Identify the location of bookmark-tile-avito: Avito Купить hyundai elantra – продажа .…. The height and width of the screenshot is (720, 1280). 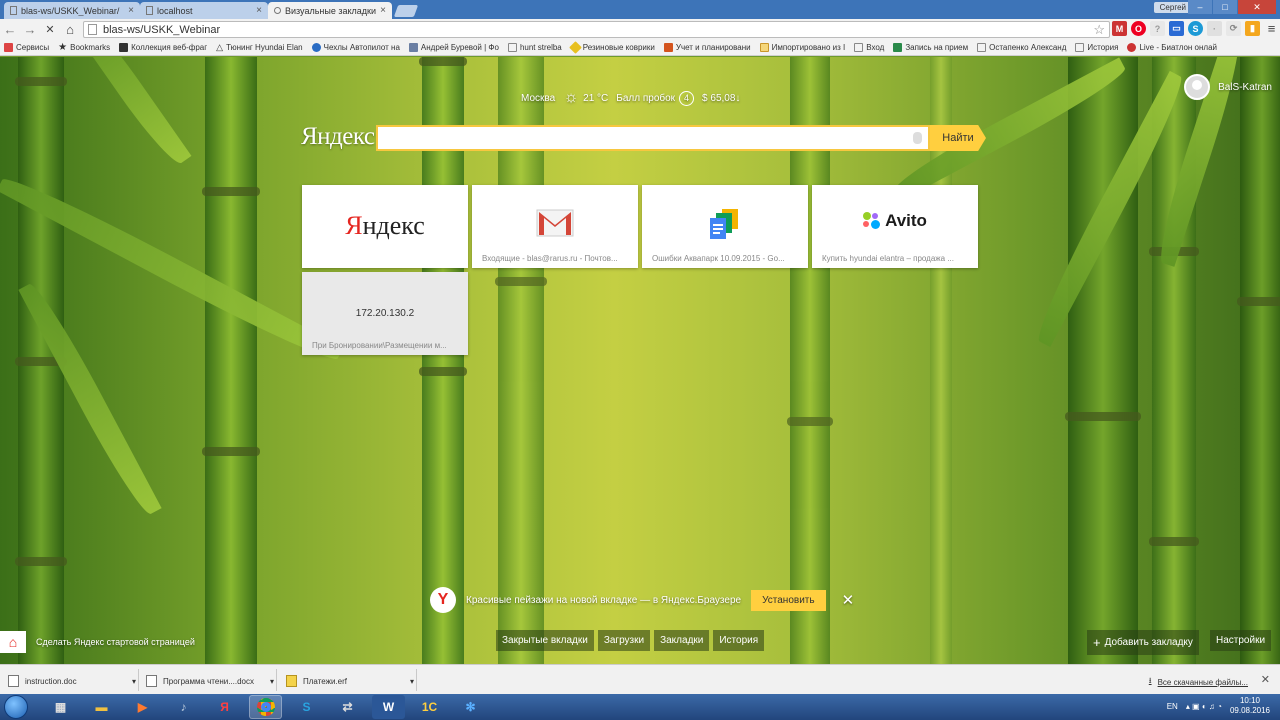
(895, 226).